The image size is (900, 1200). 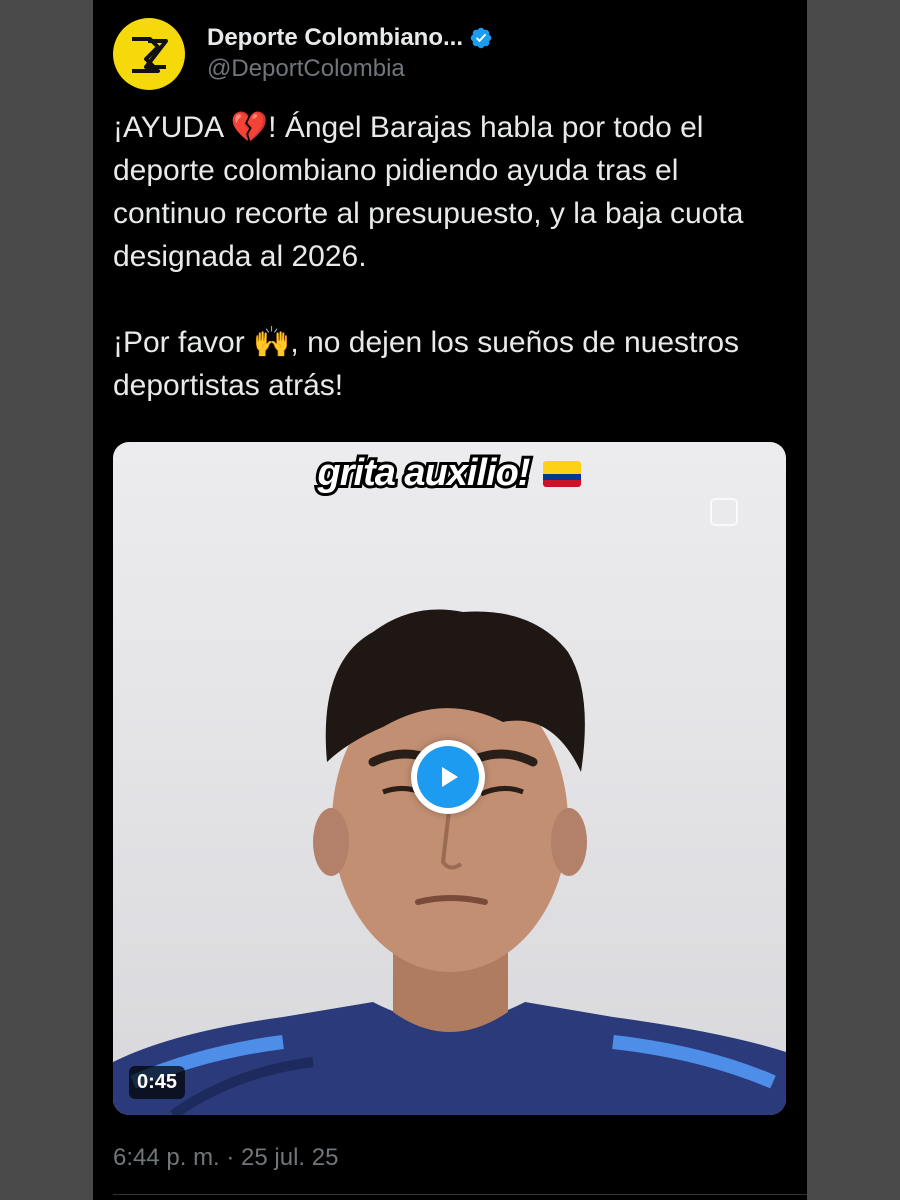 I want to click on logo-icon, so click(x=150, y=55).